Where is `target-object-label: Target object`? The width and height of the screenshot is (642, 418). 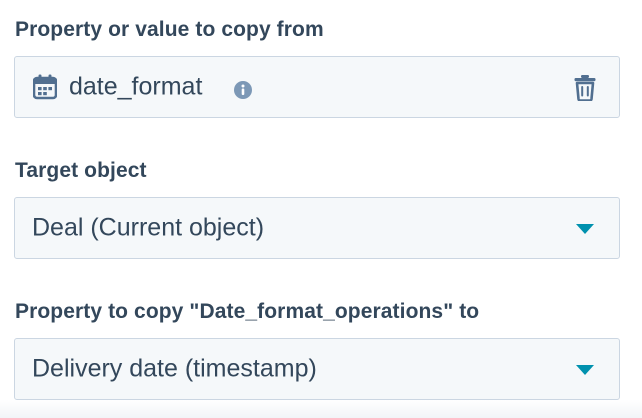 target-object-label: Target object is located at coordinates (81, 170).